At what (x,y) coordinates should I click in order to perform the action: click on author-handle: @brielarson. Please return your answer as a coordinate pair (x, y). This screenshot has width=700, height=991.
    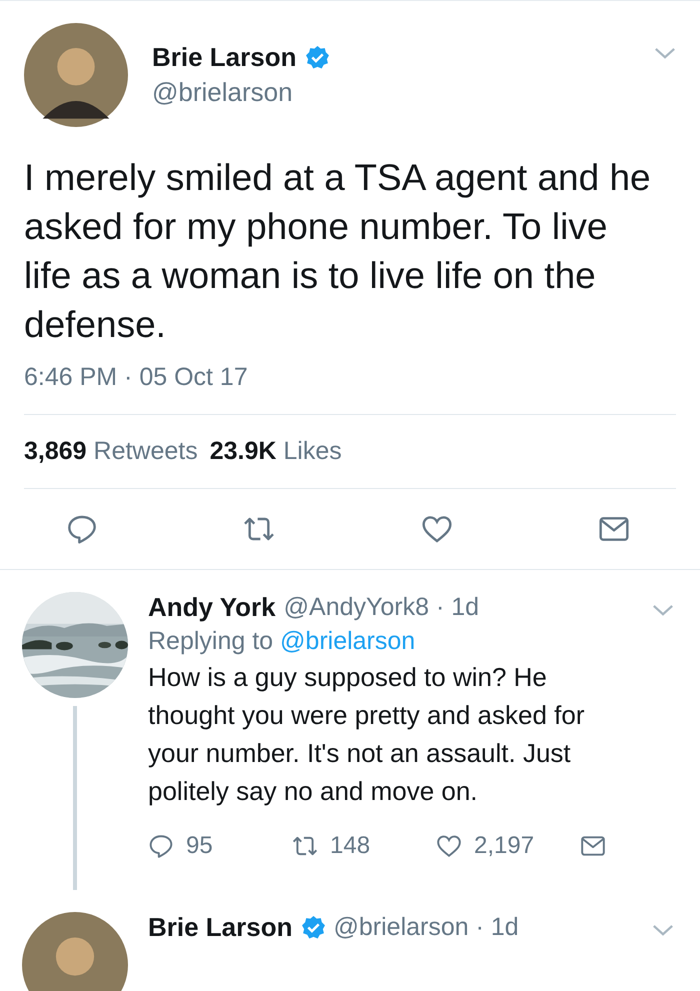
    Looking at the image, I should click on (391, 92).